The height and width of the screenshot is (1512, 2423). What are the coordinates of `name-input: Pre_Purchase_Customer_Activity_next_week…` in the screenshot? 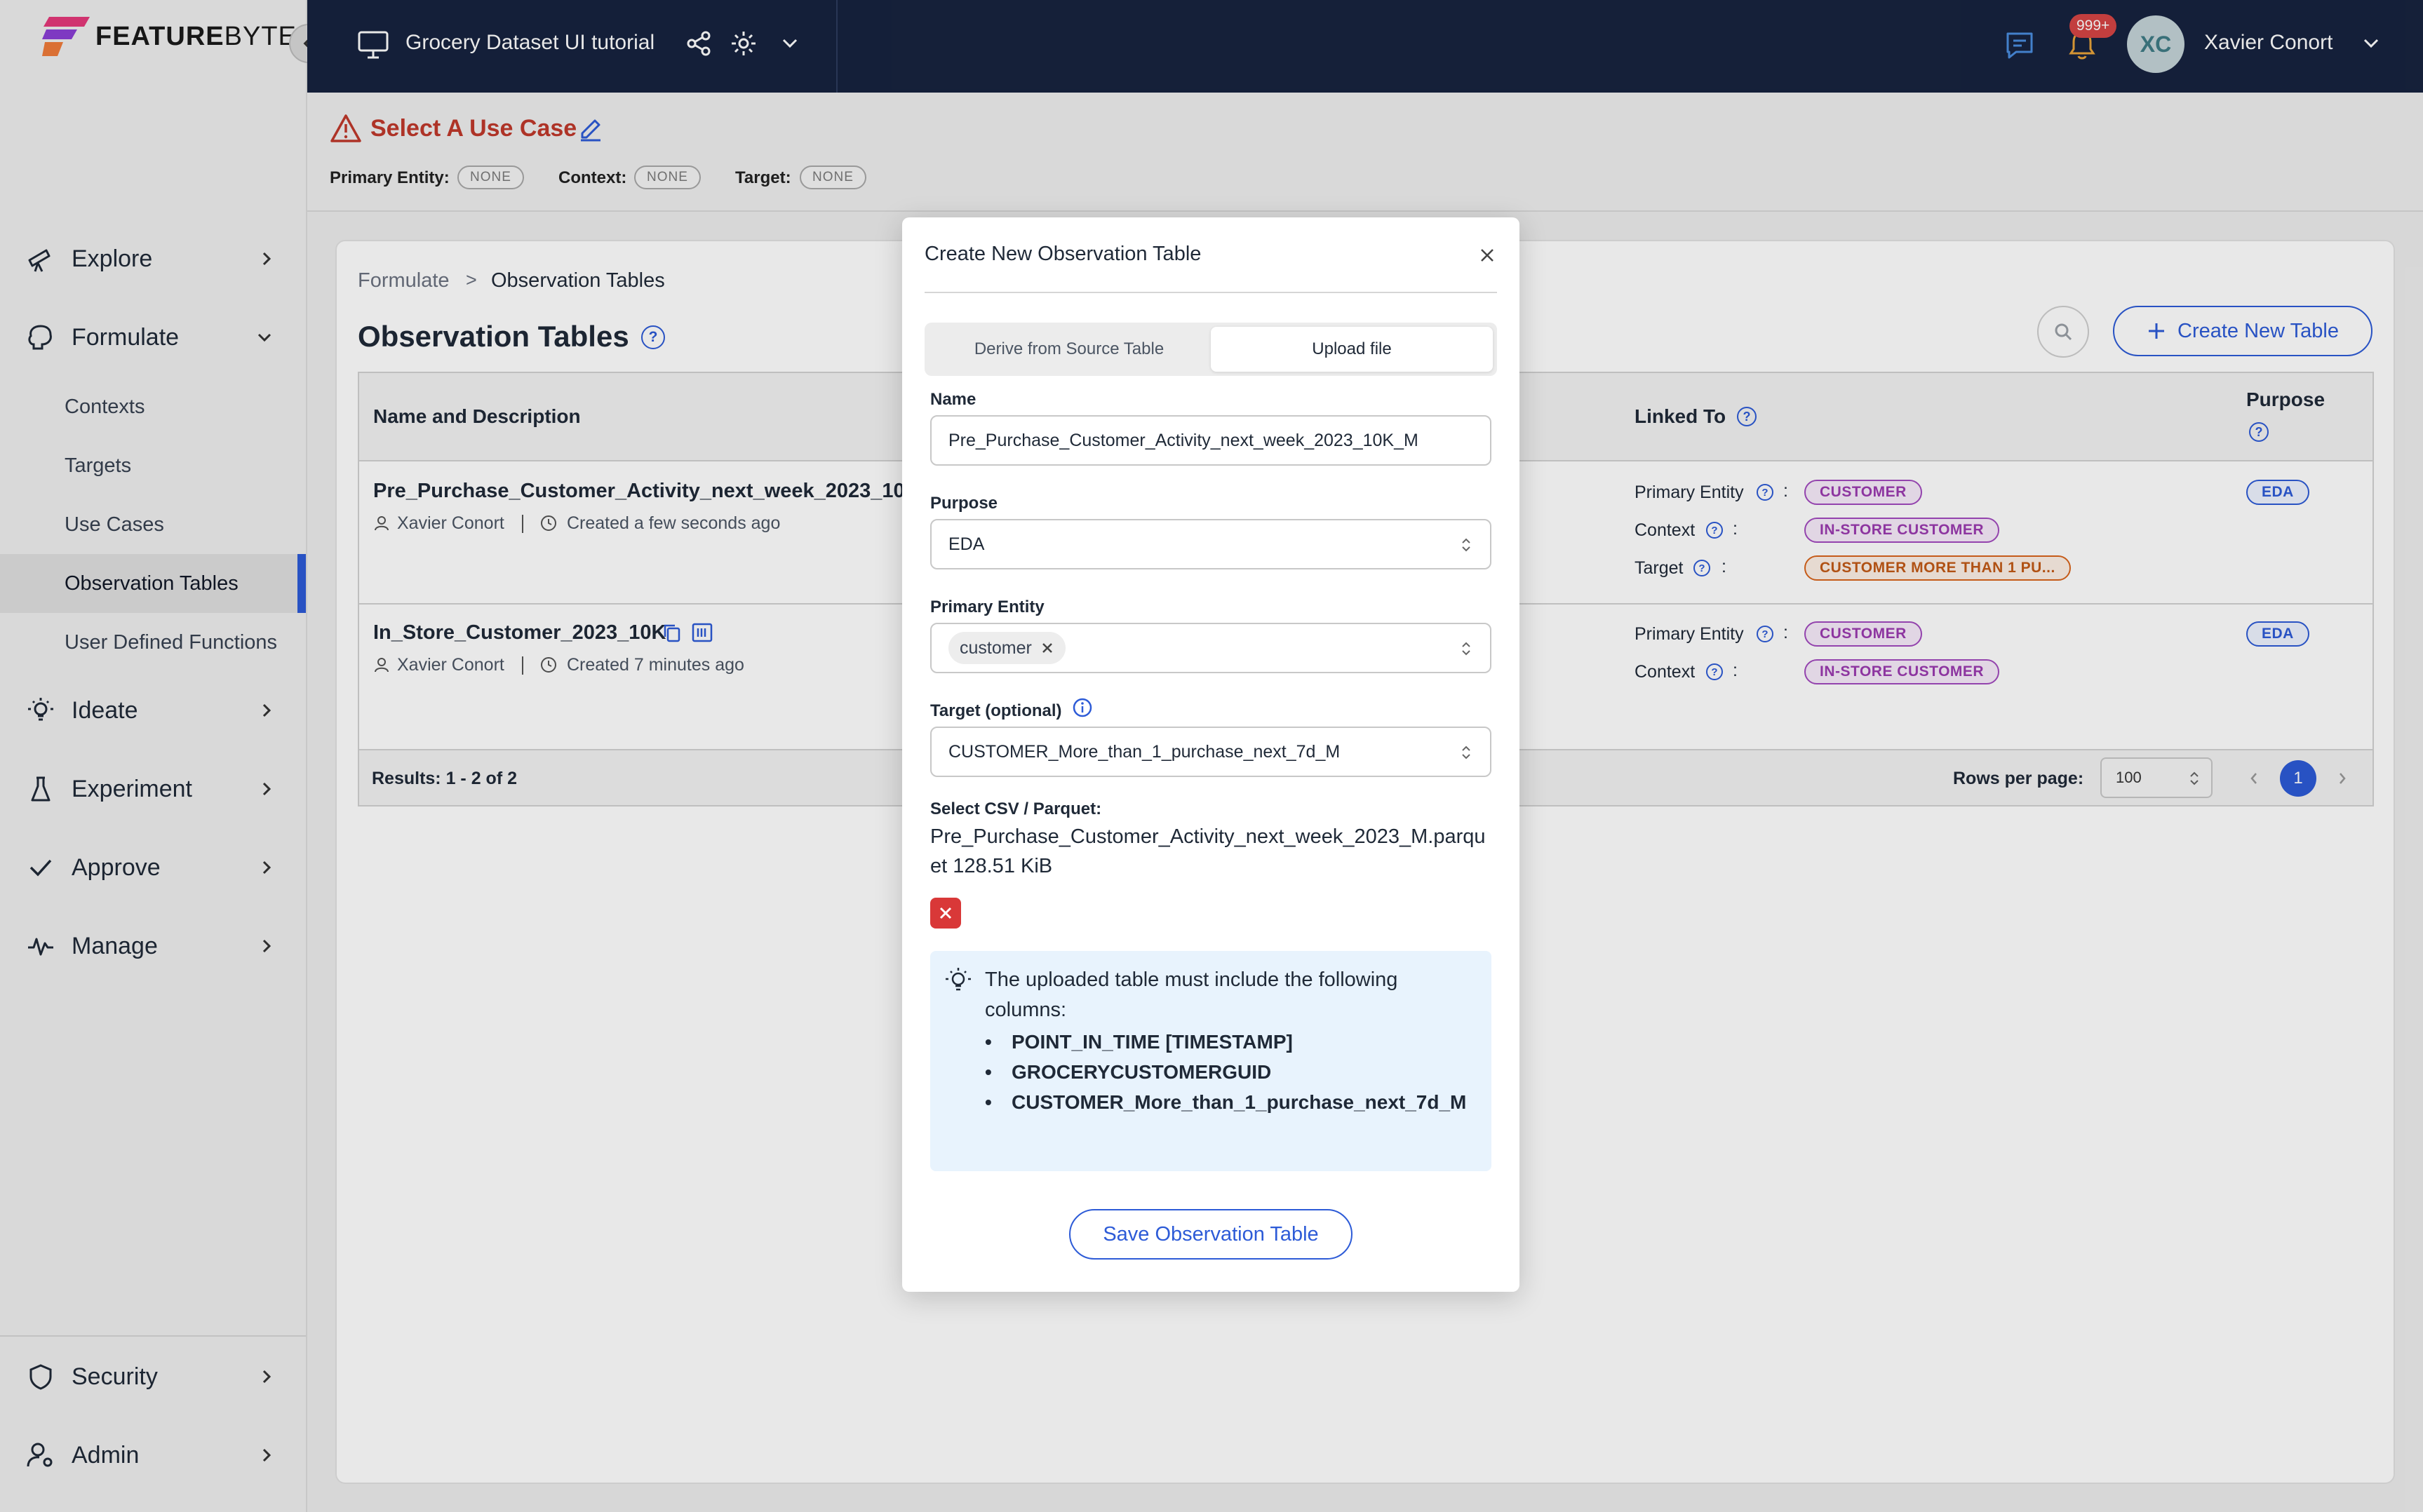 It's located at (1211, 440).